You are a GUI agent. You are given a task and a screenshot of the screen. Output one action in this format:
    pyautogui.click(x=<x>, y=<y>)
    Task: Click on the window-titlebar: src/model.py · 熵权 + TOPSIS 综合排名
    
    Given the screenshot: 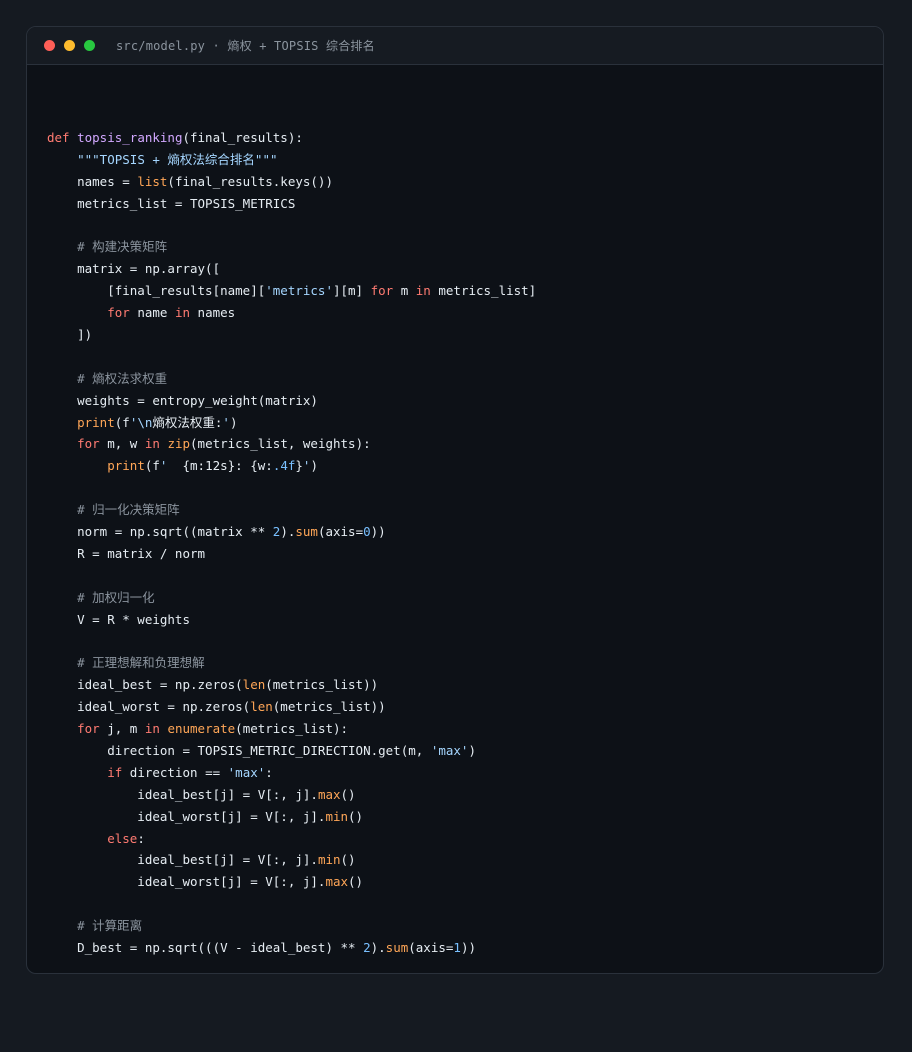 What is the action you would take?
    pyautogui.click(x=455, y=46)
    